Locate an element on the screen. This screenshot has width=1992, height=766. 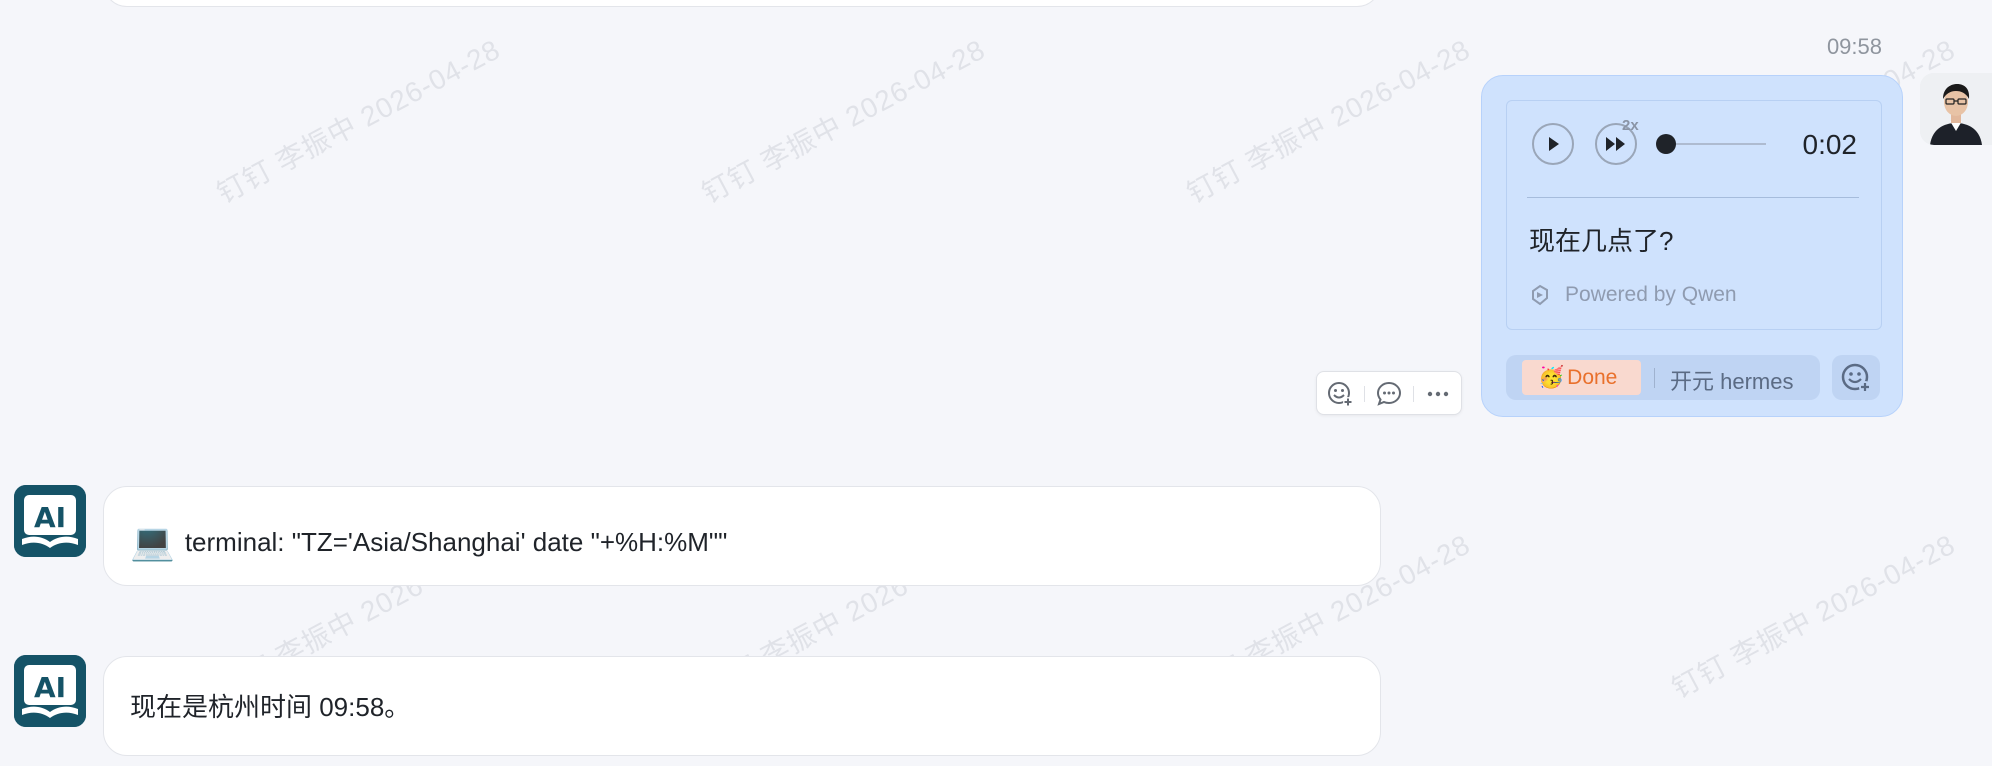
voice-duration: 0:02 is located at coordinates (1830, 144).